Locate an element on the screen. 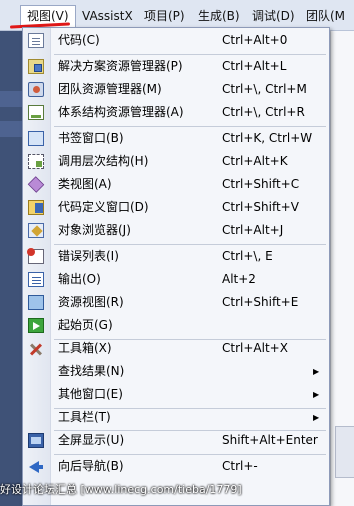 The width and height of the screenshot is (354, 506). object-browser-icon is located at coordinates (36, 230).